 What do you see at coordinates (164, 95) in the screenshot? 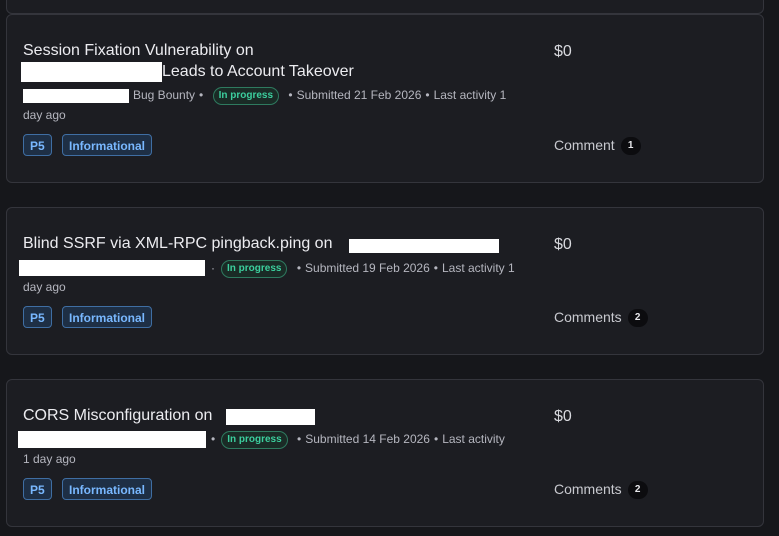
I see `program-name: Bug Bounty` at bounding box center [164, 95].